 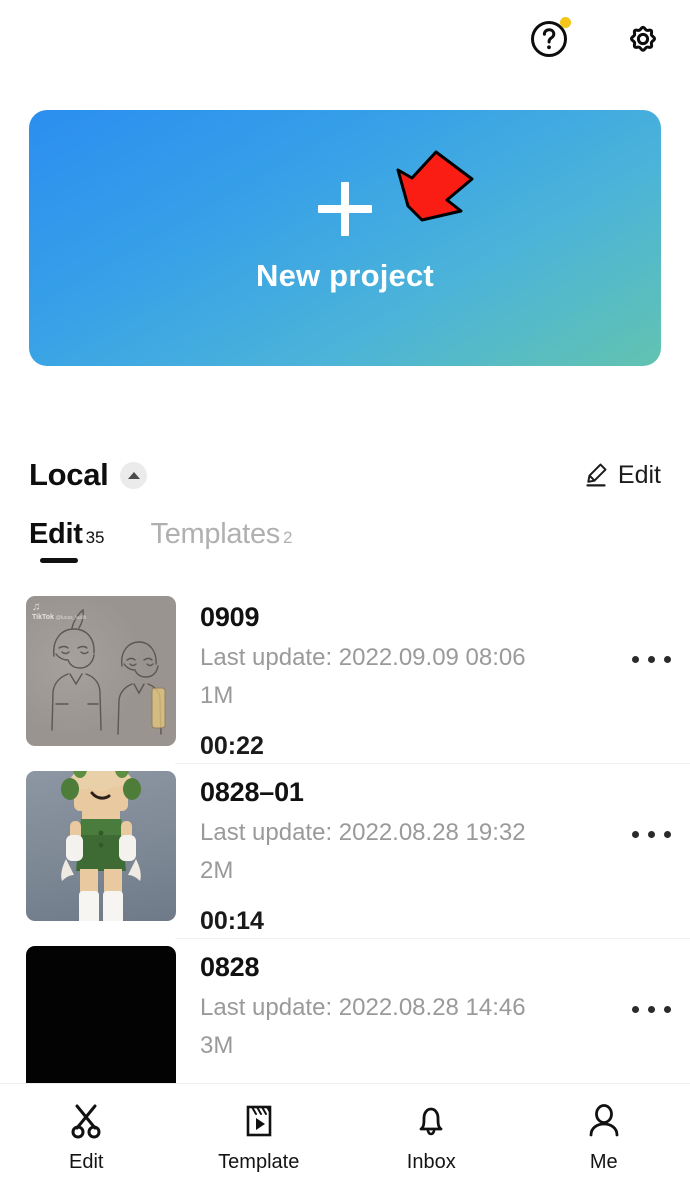 I want to click on person-icon, so click(x=604, y=1121).